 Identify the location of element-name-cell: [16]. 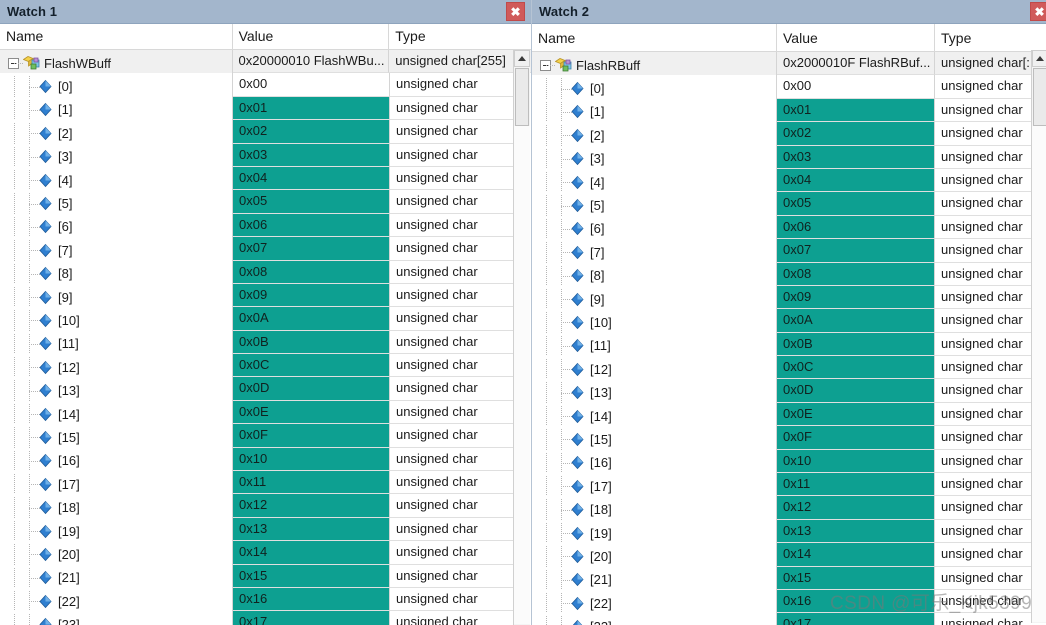
(116, 459).